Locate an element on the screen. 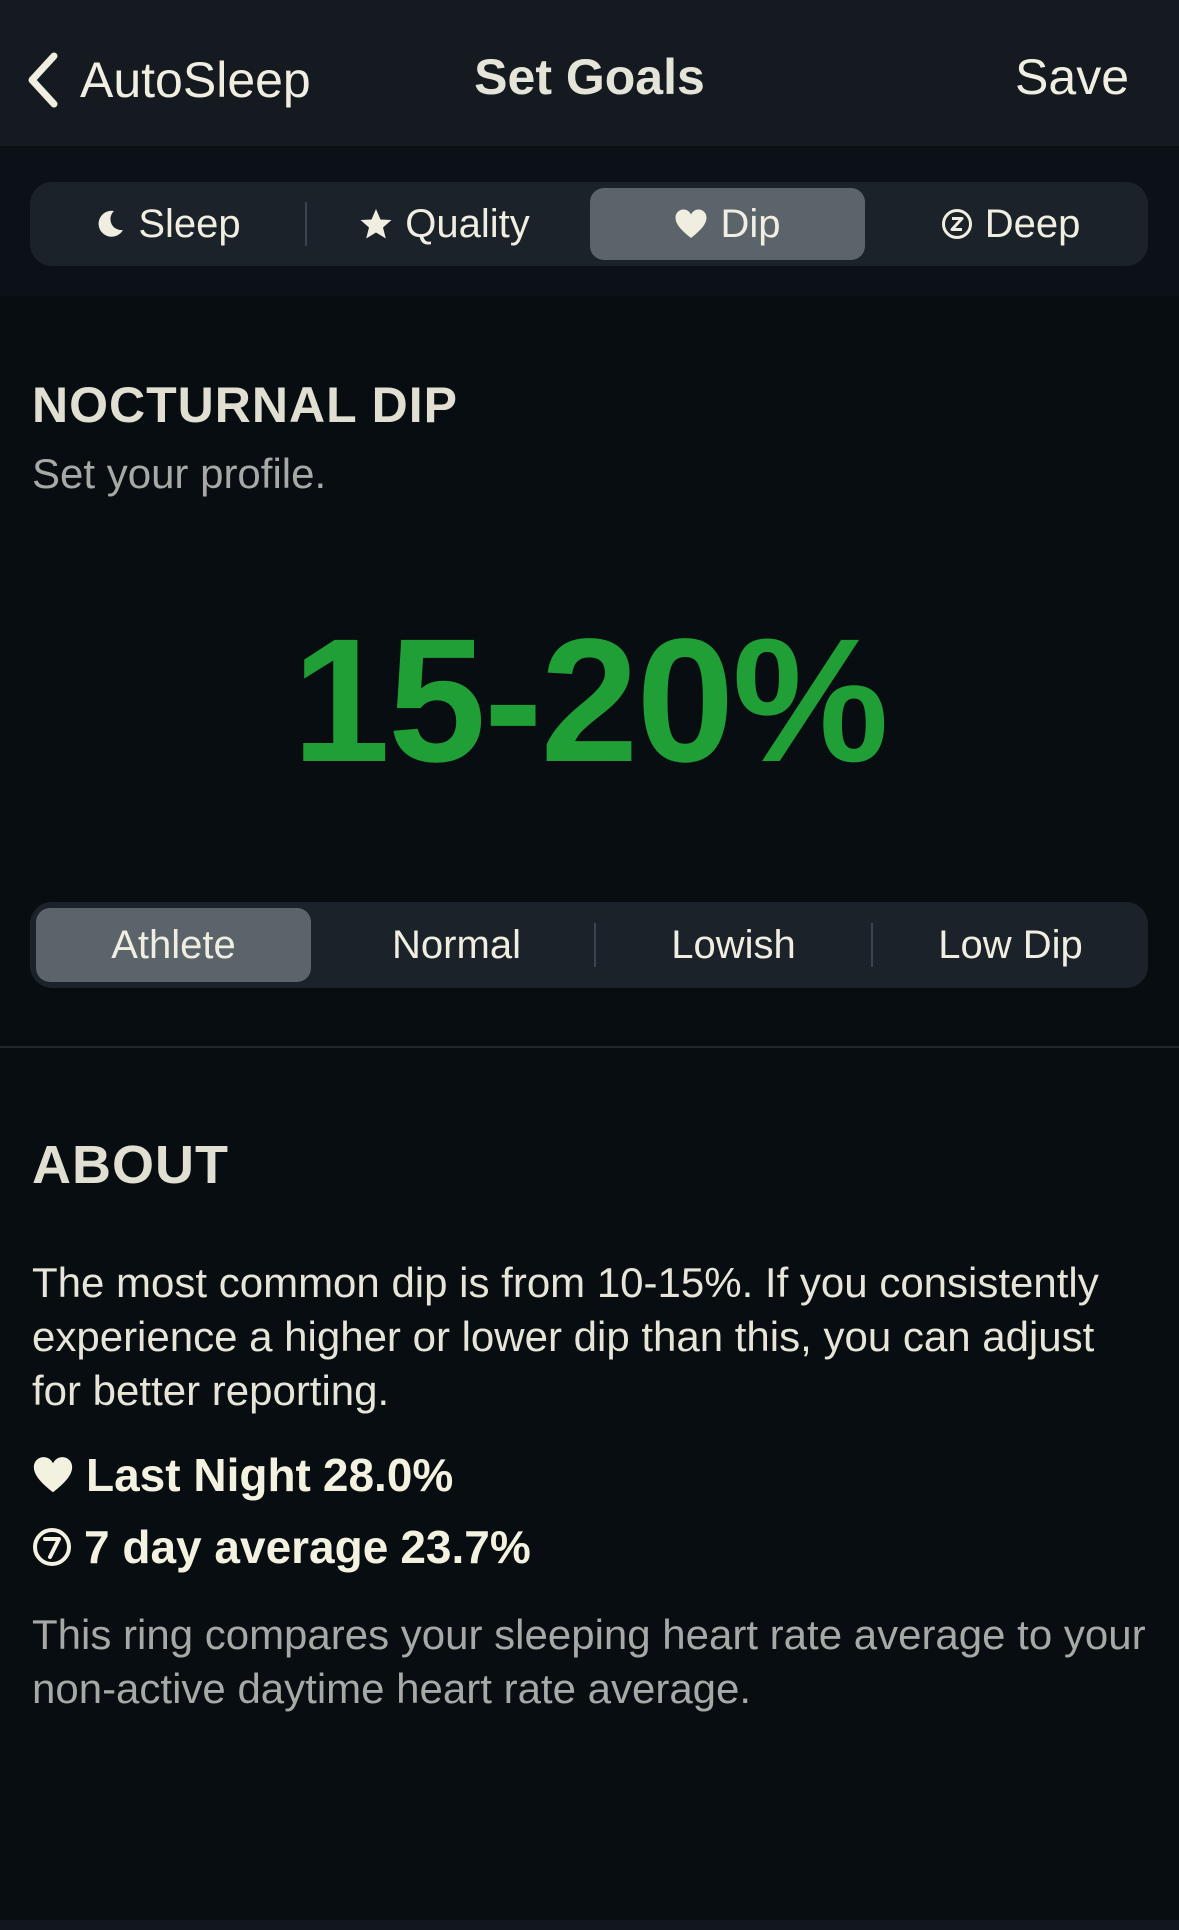  tab-quality: Quality is located at coordinates (444, 224).